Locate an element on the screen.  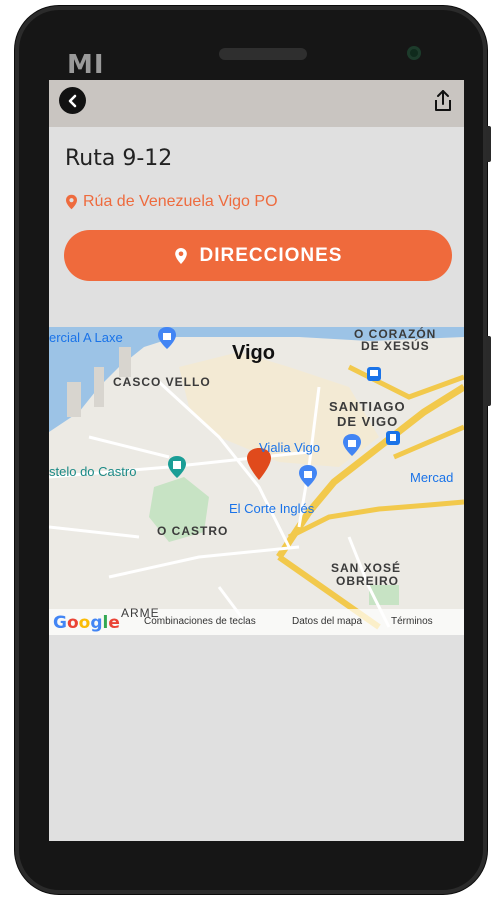
address-text: Rúa de Venezuela Vigo PO is located at coordinates (180, 201).